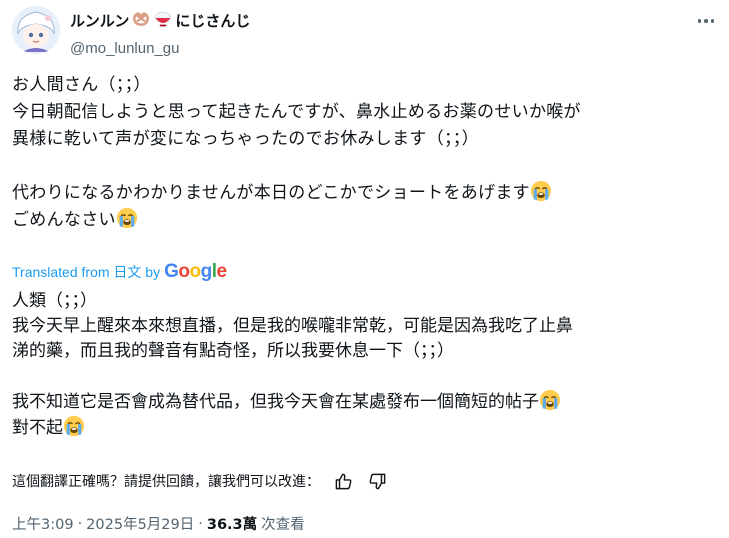  I want to click on google-logo: Google, so click(195, 271).